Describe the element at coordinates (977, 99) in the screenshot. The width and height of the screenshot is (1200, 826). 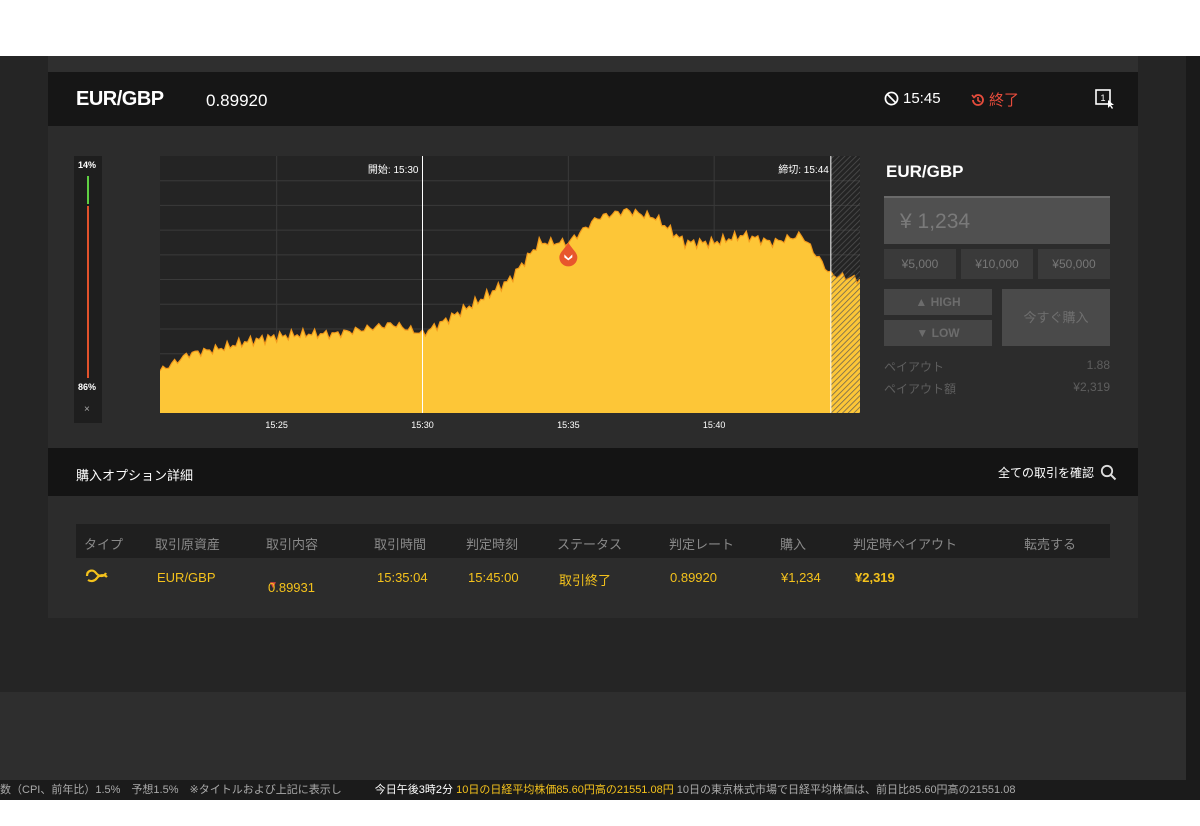
I see `history-icon` at that location.